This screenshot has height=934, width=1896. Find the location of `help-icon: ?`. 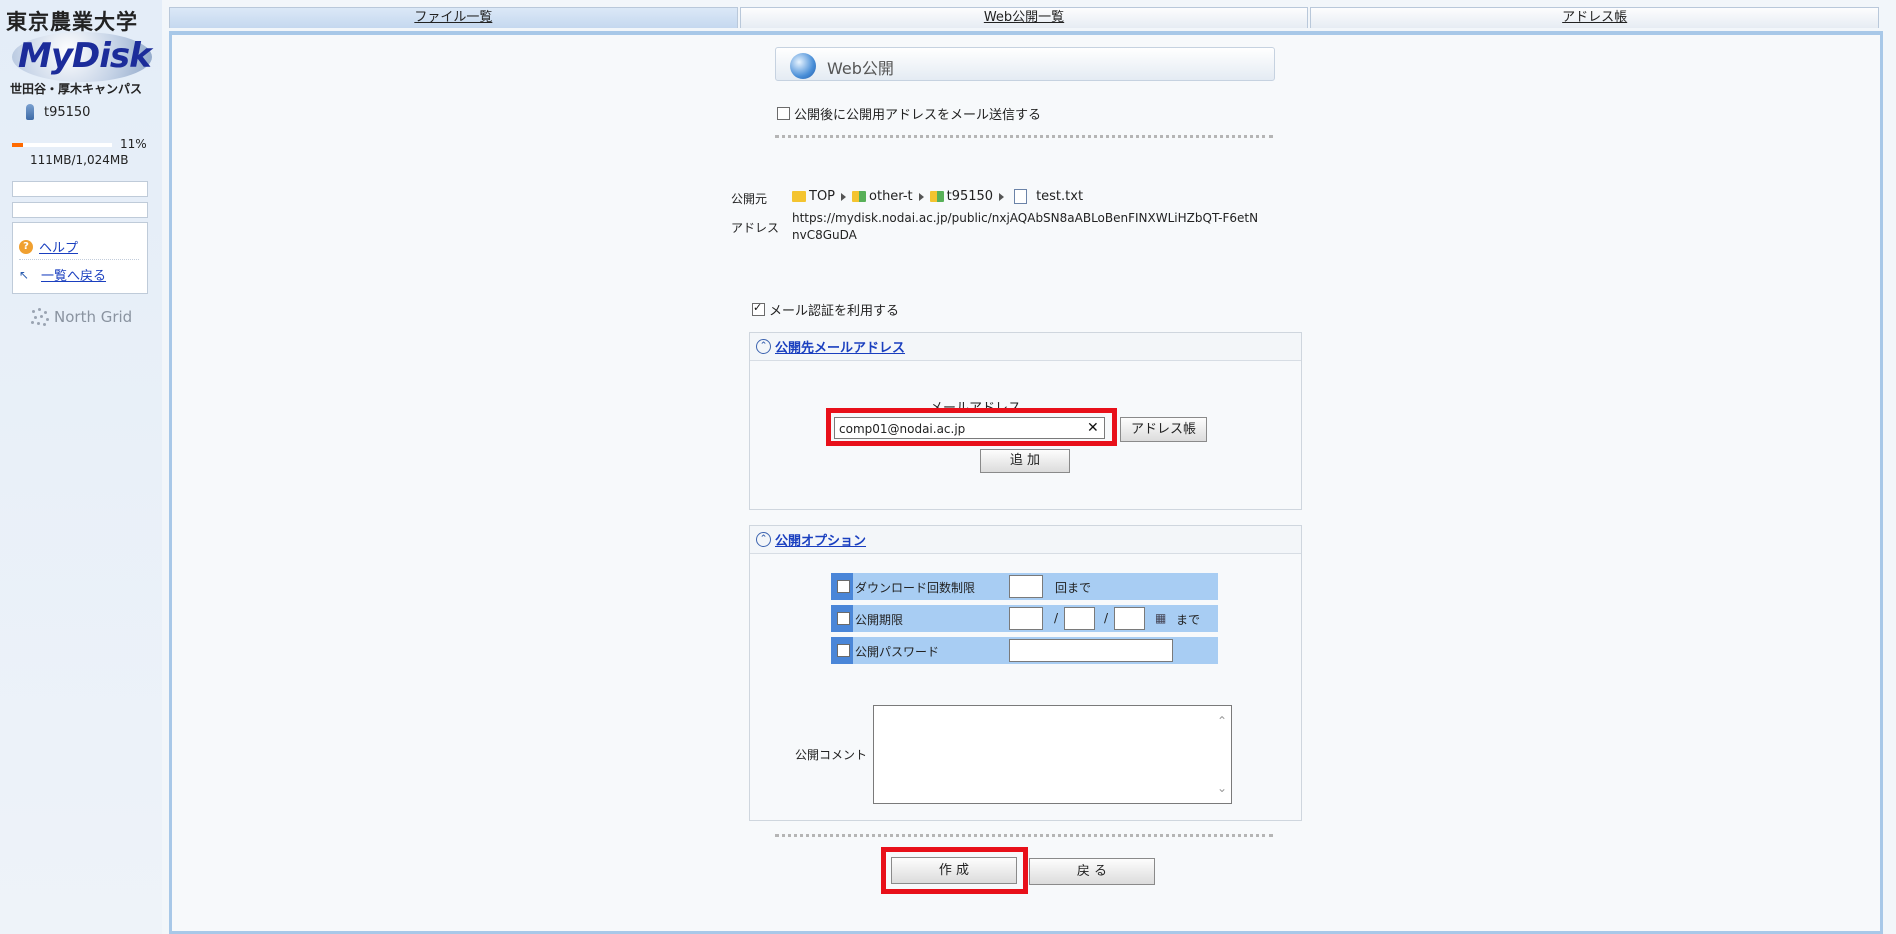

help-icon: ? is located at coordinates (26, 246).